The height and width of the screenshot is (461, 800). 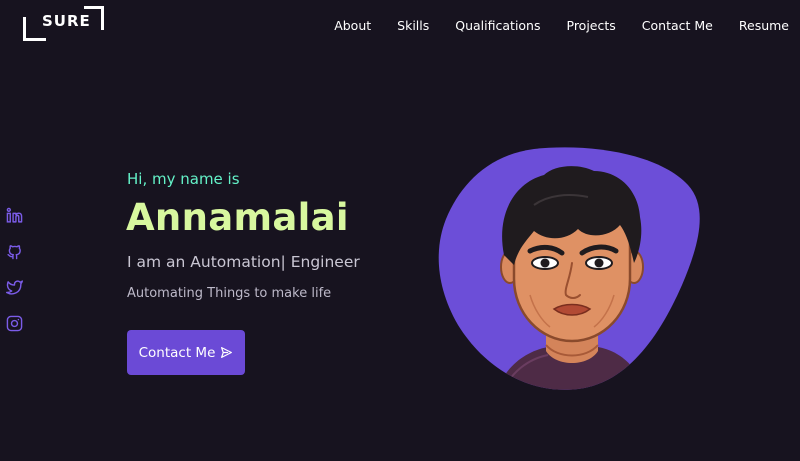 I want to click on hero-greeting: Hi, my name is, so click(x=183, y=179).